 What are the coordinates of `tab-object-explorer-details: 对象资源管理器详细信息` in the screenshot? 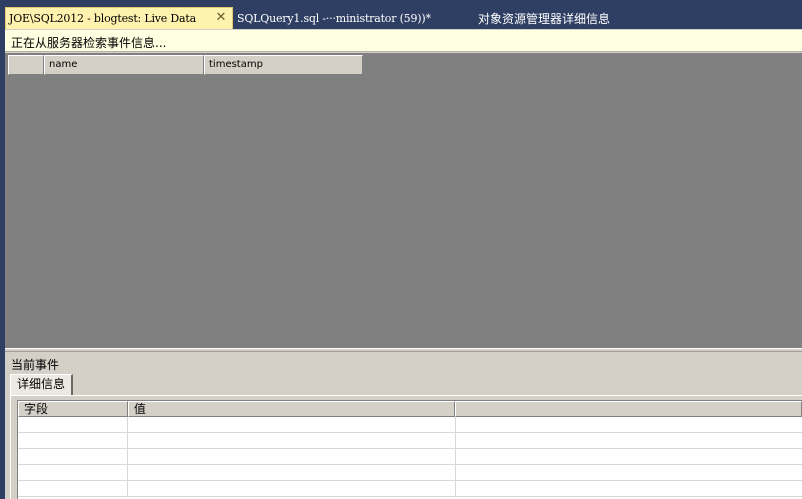 It's located at (553, 18).